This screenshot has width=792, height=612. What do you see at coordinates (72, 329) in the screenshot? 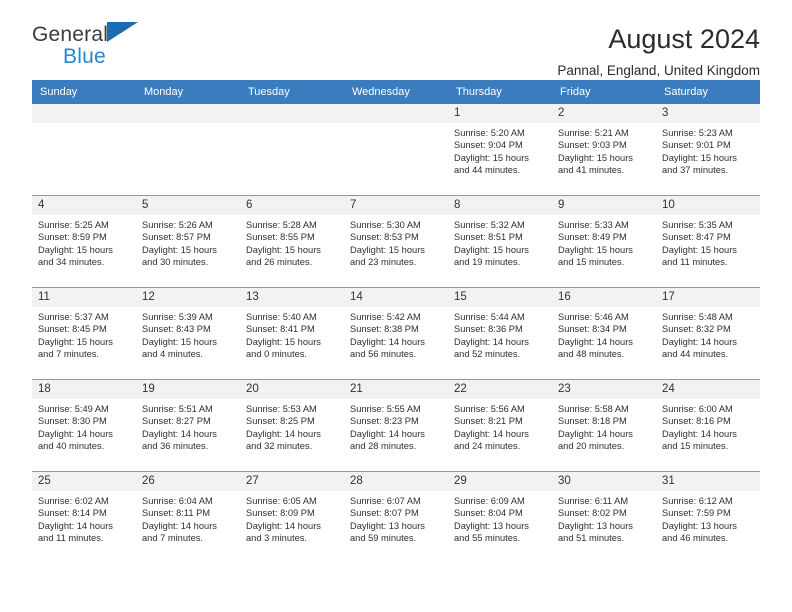
I see `sunset-time: Sunset: 8:45 PM` at bounding box center [72, 329].